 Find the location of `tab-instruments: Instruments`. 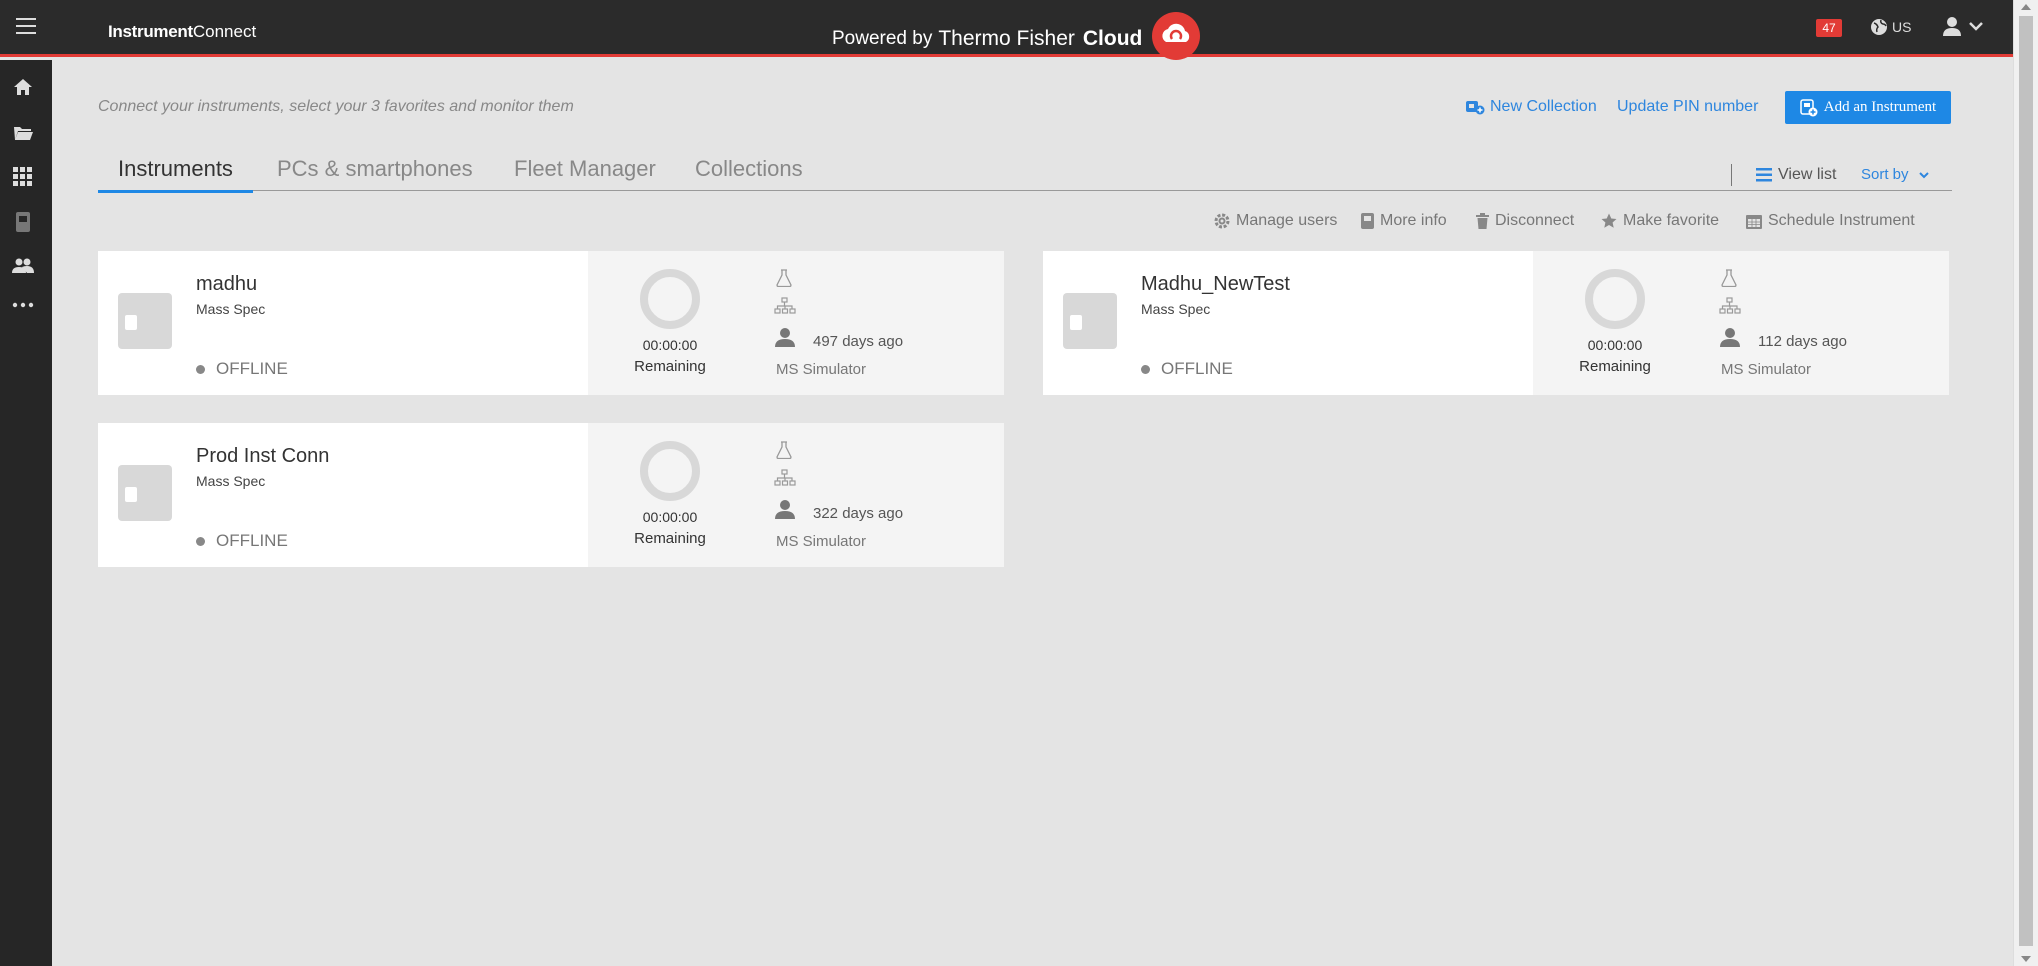

tab-instruments: Instruments is located at coordinates (175, 174).